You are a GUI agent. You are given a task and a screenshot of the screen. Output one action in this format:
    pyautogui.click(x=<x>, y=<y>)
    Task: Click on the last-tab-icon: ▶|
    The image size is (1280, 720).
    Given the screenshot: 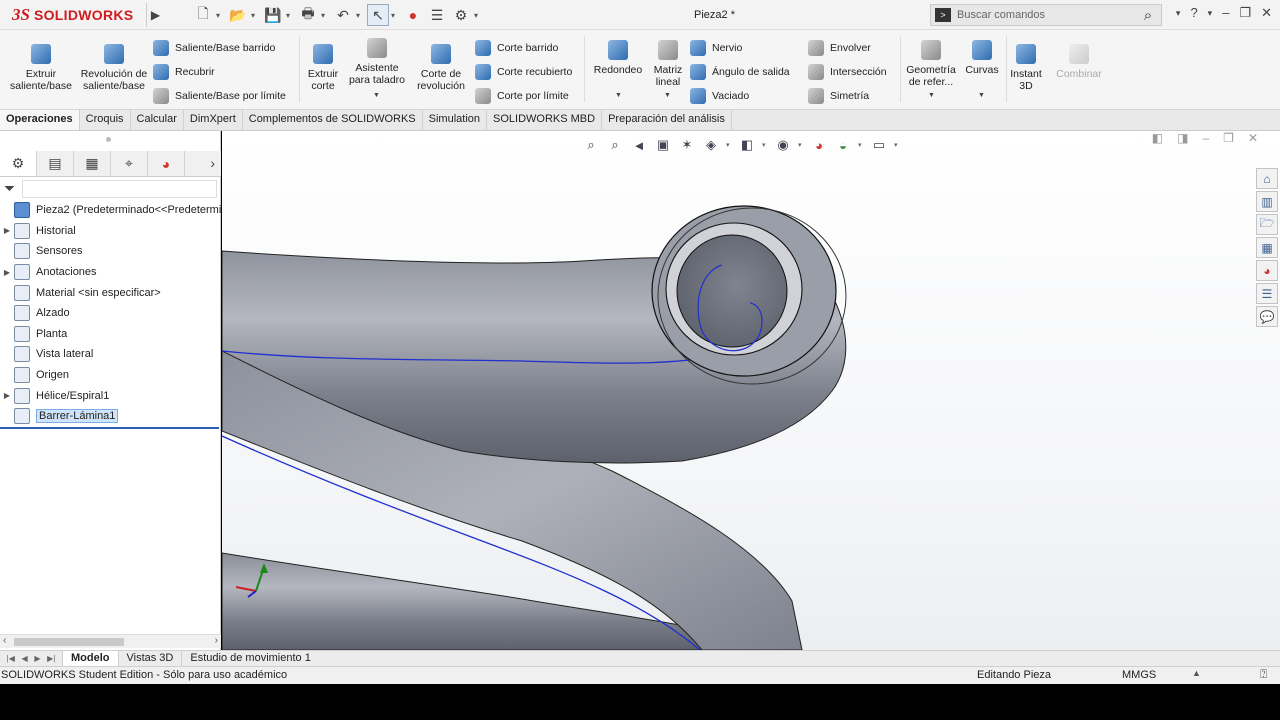 What is the action you would take?
    pyautogui.click(x=51, y=658)
    